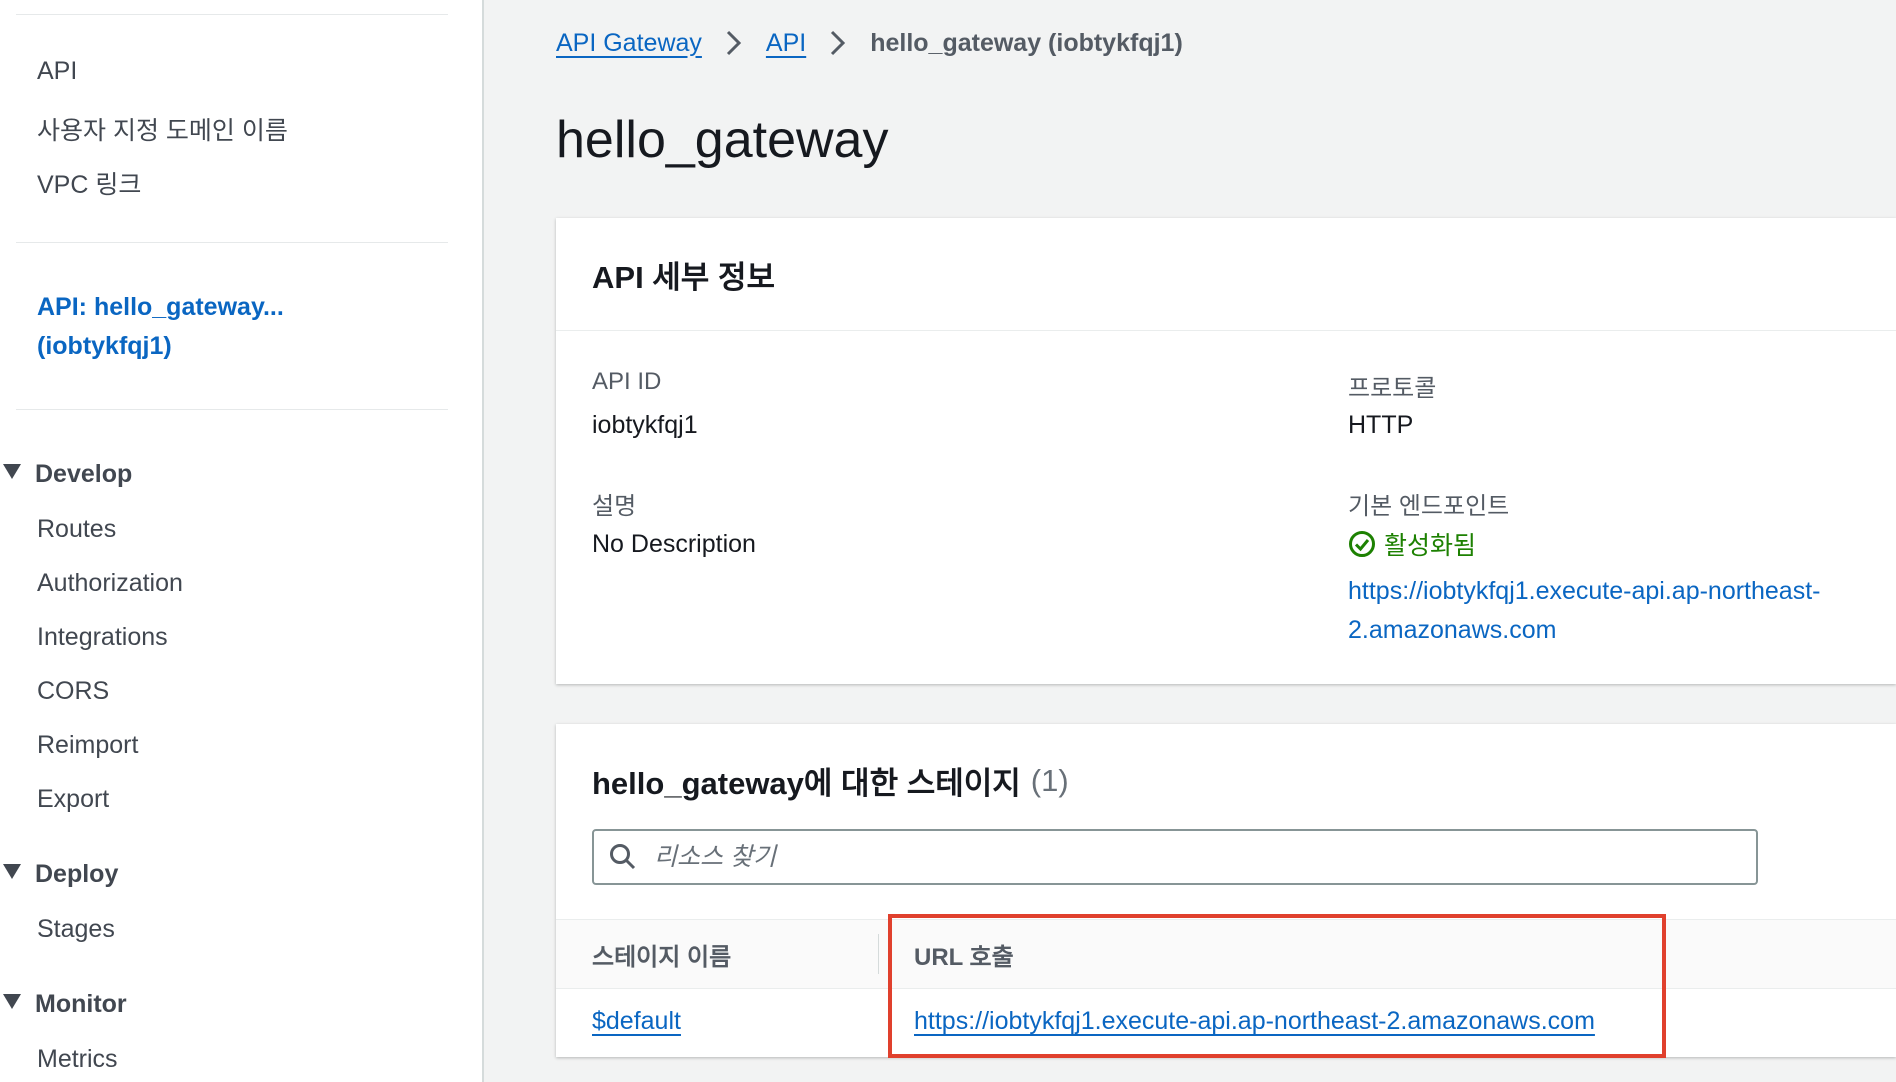 This screenshot has height=1082, width=1896. What do you see at coordinates (81, 1004) in the screenshot?
I see `section-monitor-label: Monitor` at bounding box center [81, 1004].